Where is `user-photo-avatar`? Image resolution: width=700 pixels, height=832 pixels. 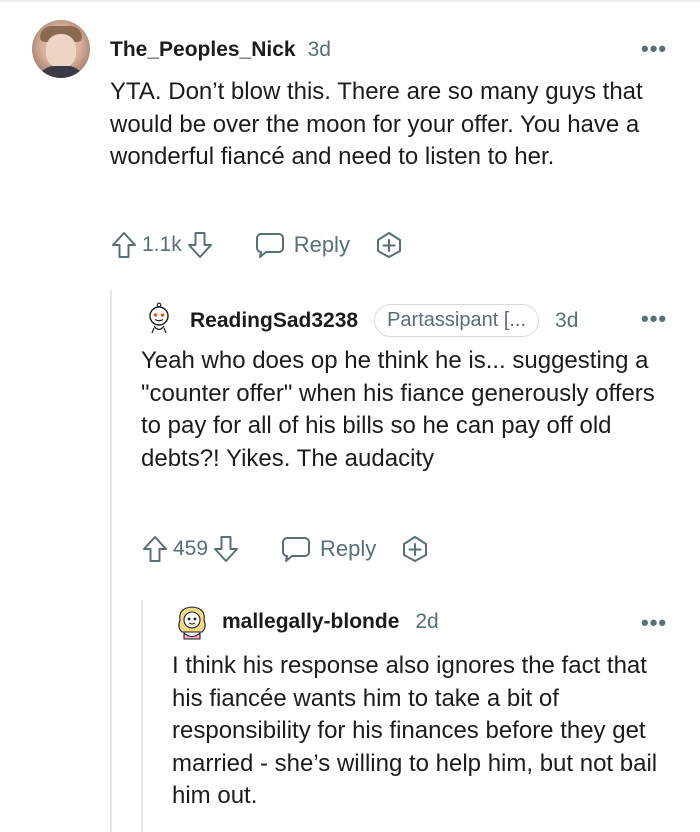 user-photo-avatar is located at coordinates (61, 49).